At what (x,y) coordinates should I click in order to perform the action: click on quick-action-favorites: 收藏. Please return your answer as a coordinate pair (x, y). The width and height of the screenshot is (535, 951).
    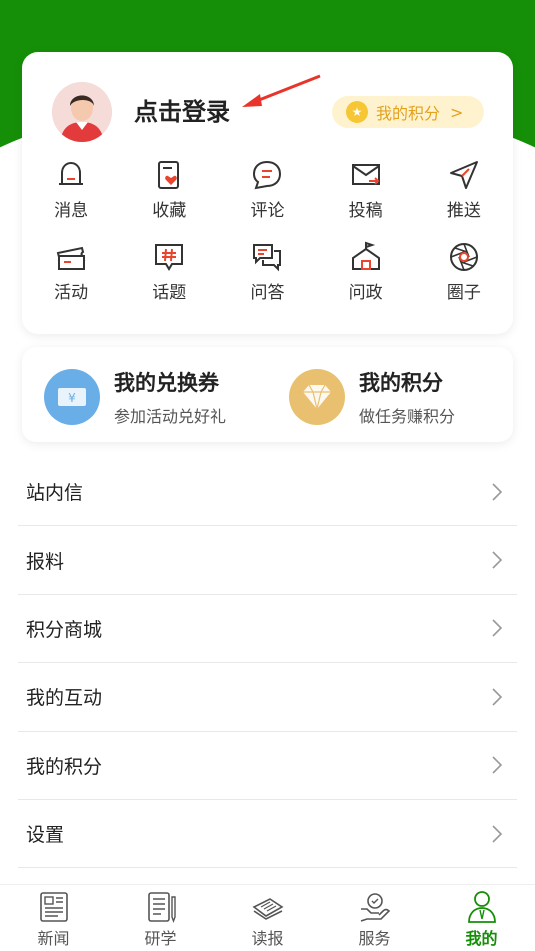
    Looking at the image, I should click on (169, 199).